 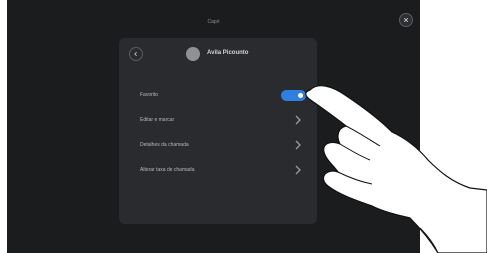 I want to click on edit-and-call-label: Editar e marcar, so click(x=157, y=120).